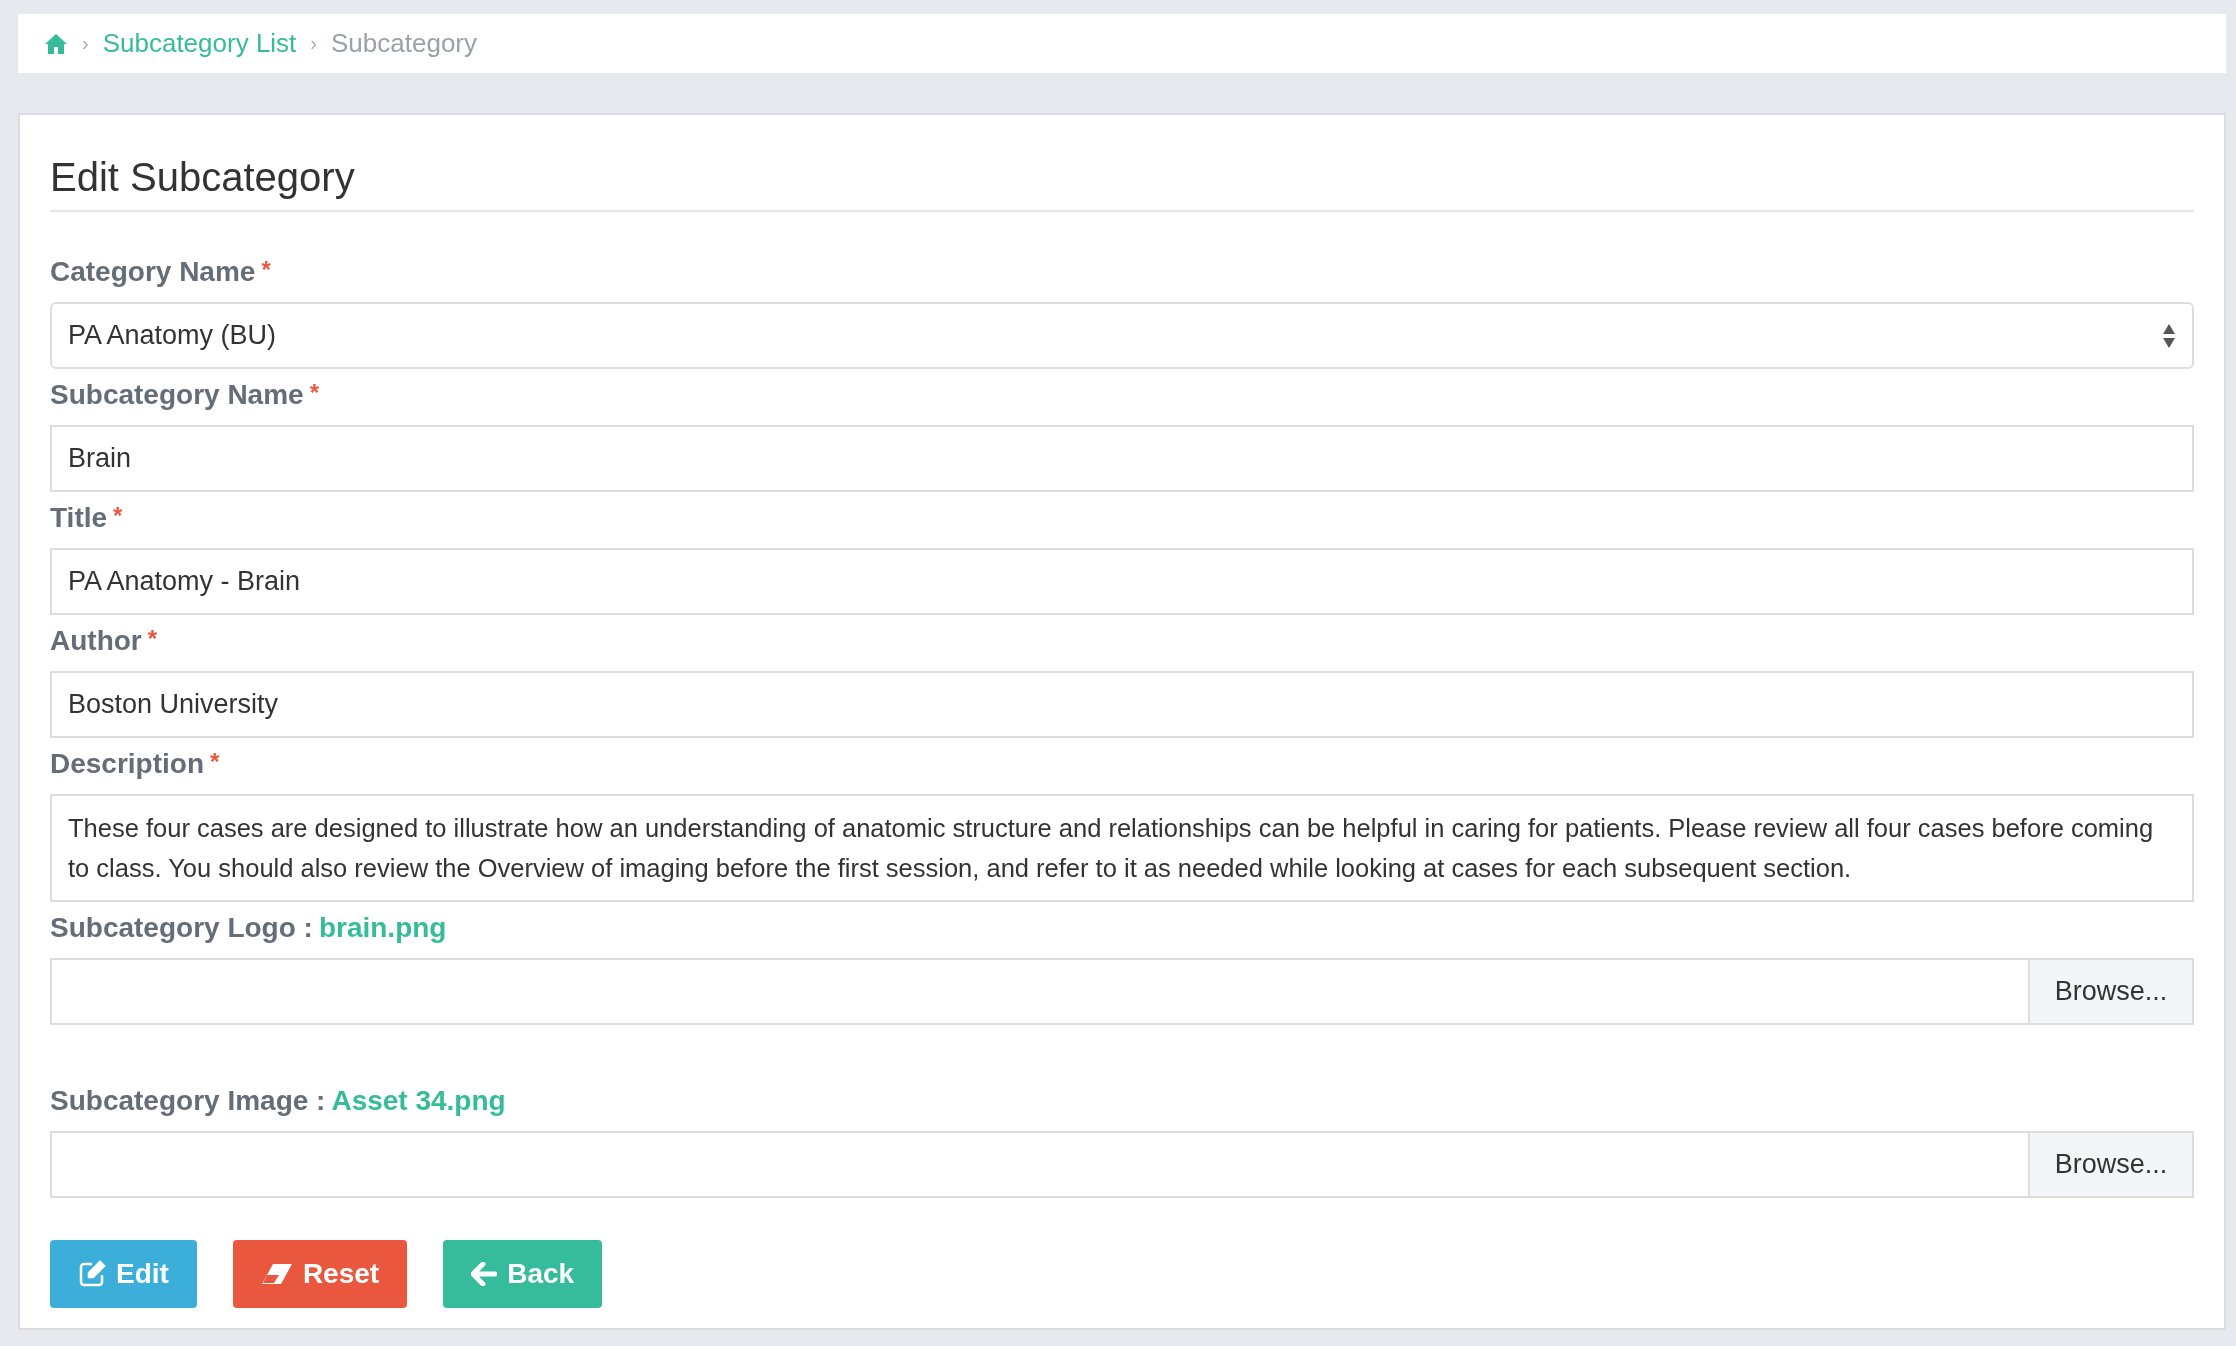 The height and width of the screenshot is (1346, 2236). I want to click on field-label: Description, so click(127, 764).